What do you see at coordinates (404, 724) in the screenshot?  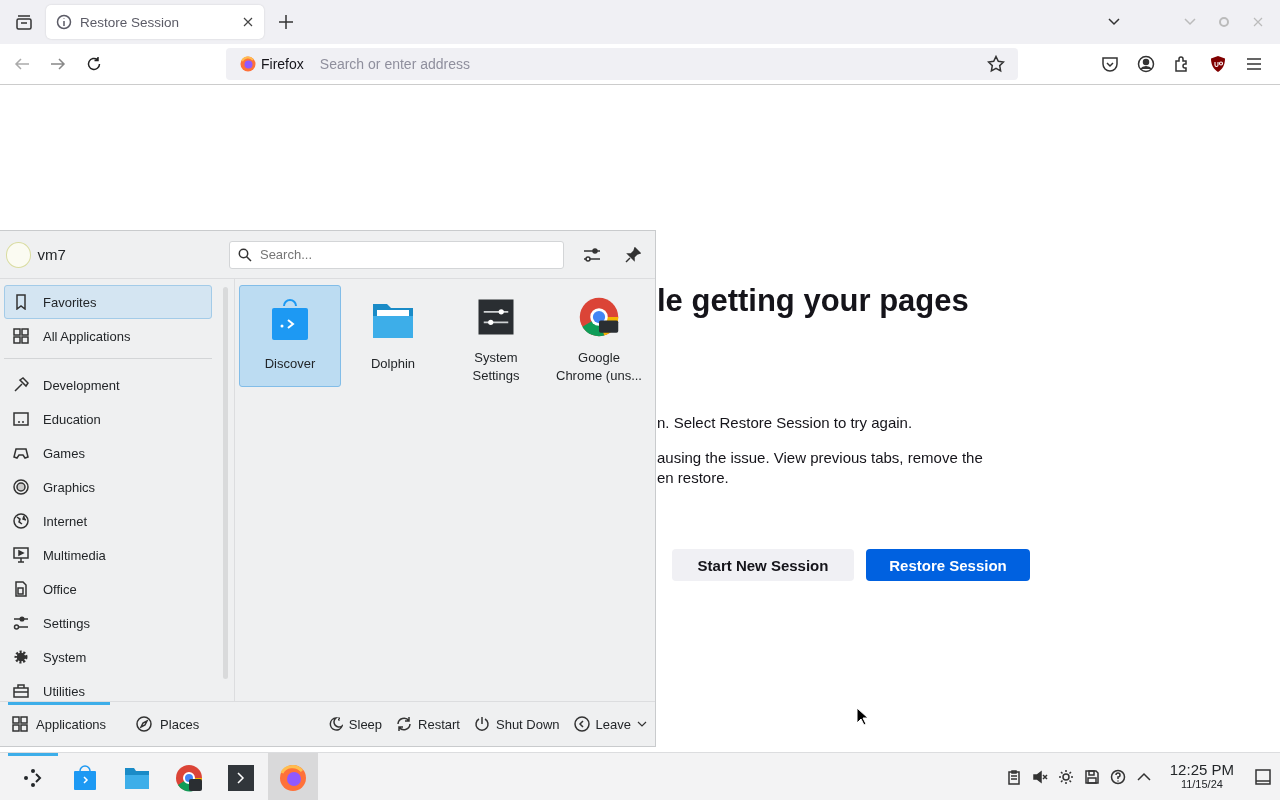 I see `restart-icon` at bounding box center [404, 724].